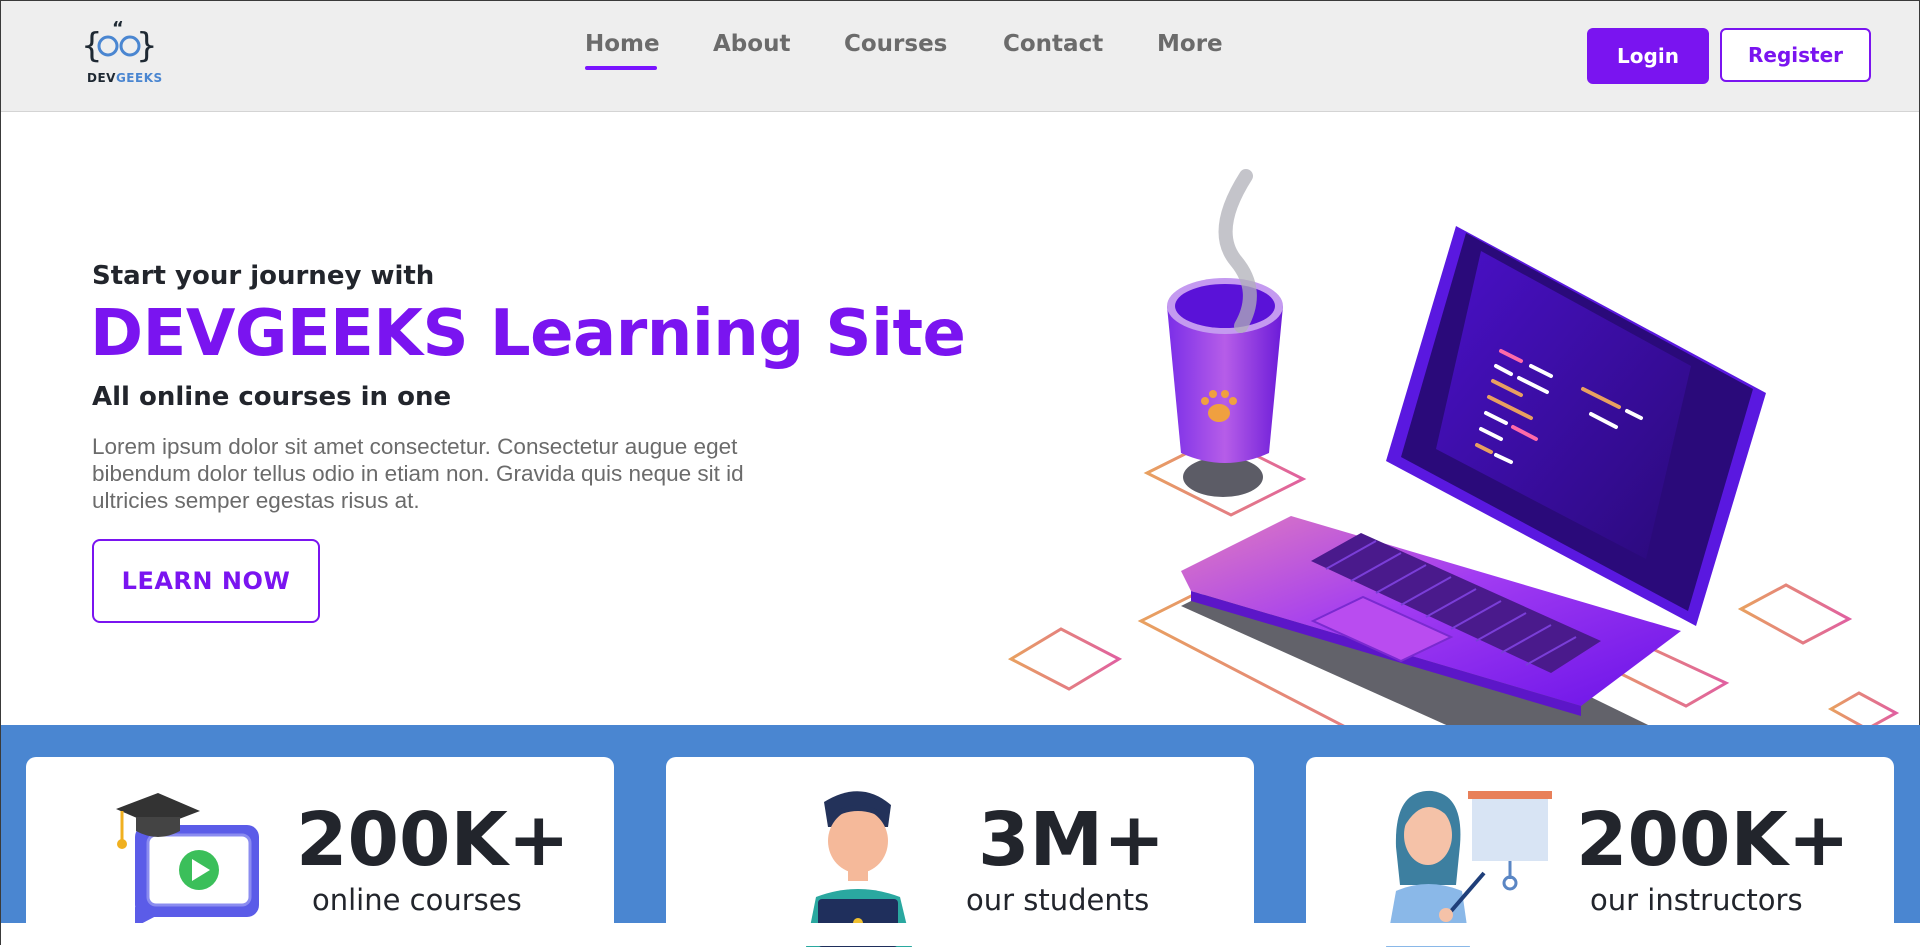  Describe the element at coordinates (417, 900) in the screenshot. I see `stat-label-courses: online courses` at that location.